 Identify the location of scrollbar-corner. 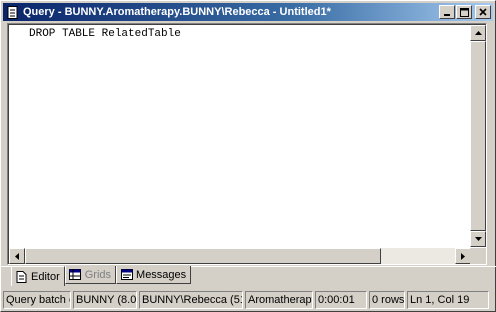
(478, 256).